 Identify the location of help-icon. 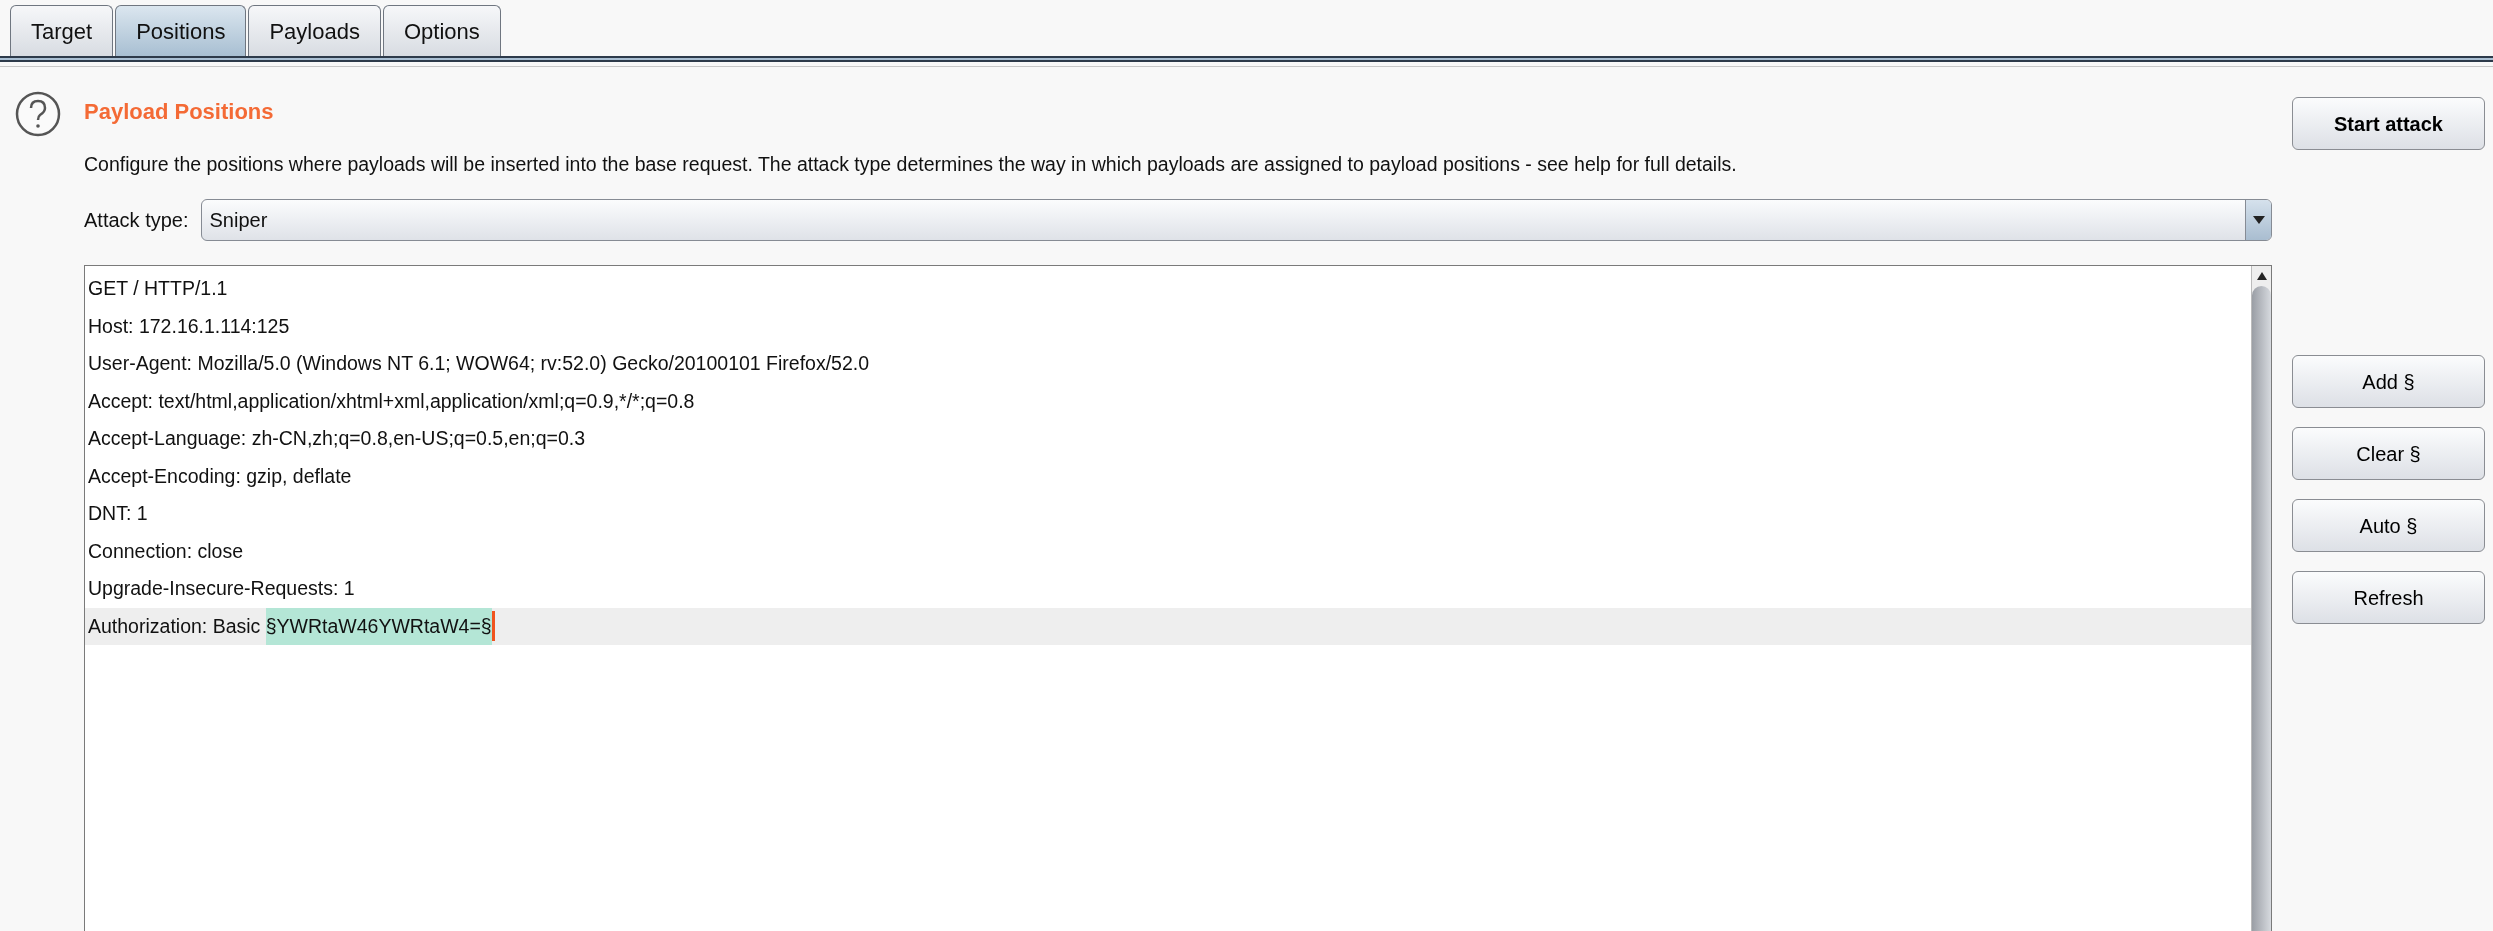
(38, 114).